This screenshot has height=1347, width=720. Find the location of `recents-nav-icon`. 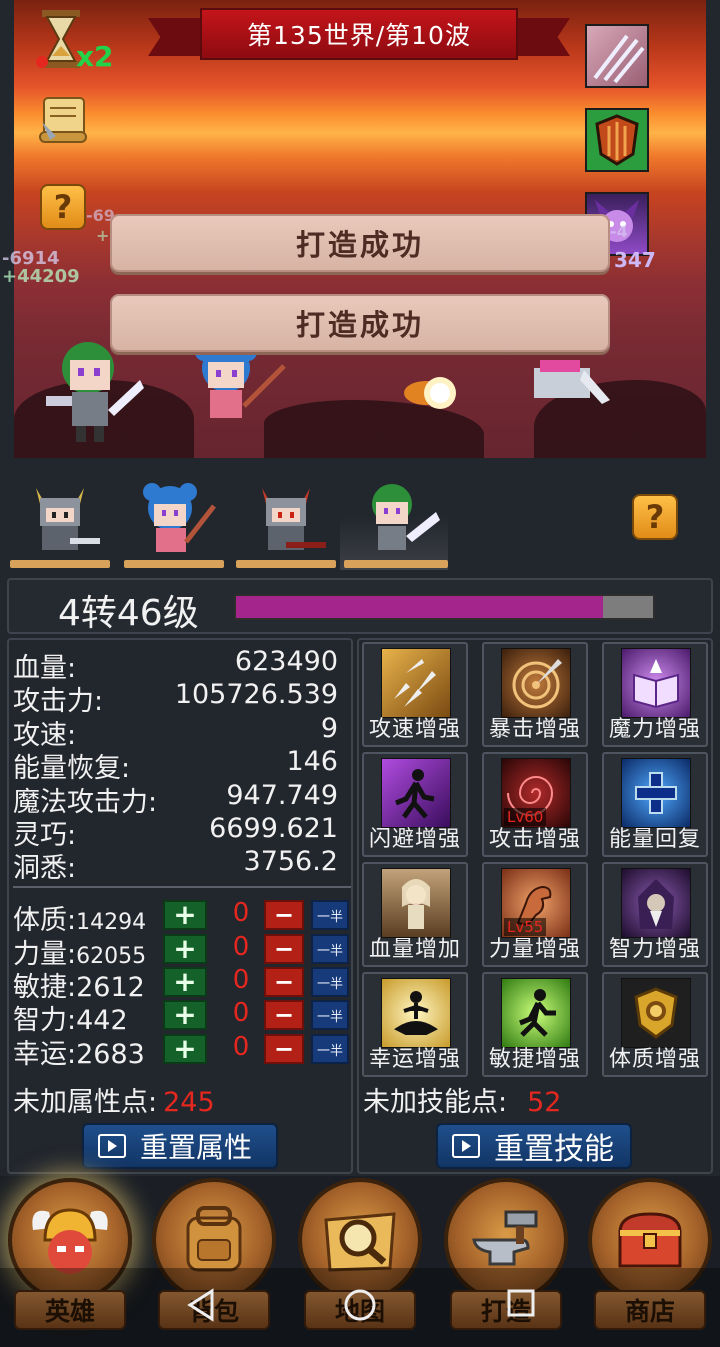

recents-nav-icon is located at coordinates (521, 1307).